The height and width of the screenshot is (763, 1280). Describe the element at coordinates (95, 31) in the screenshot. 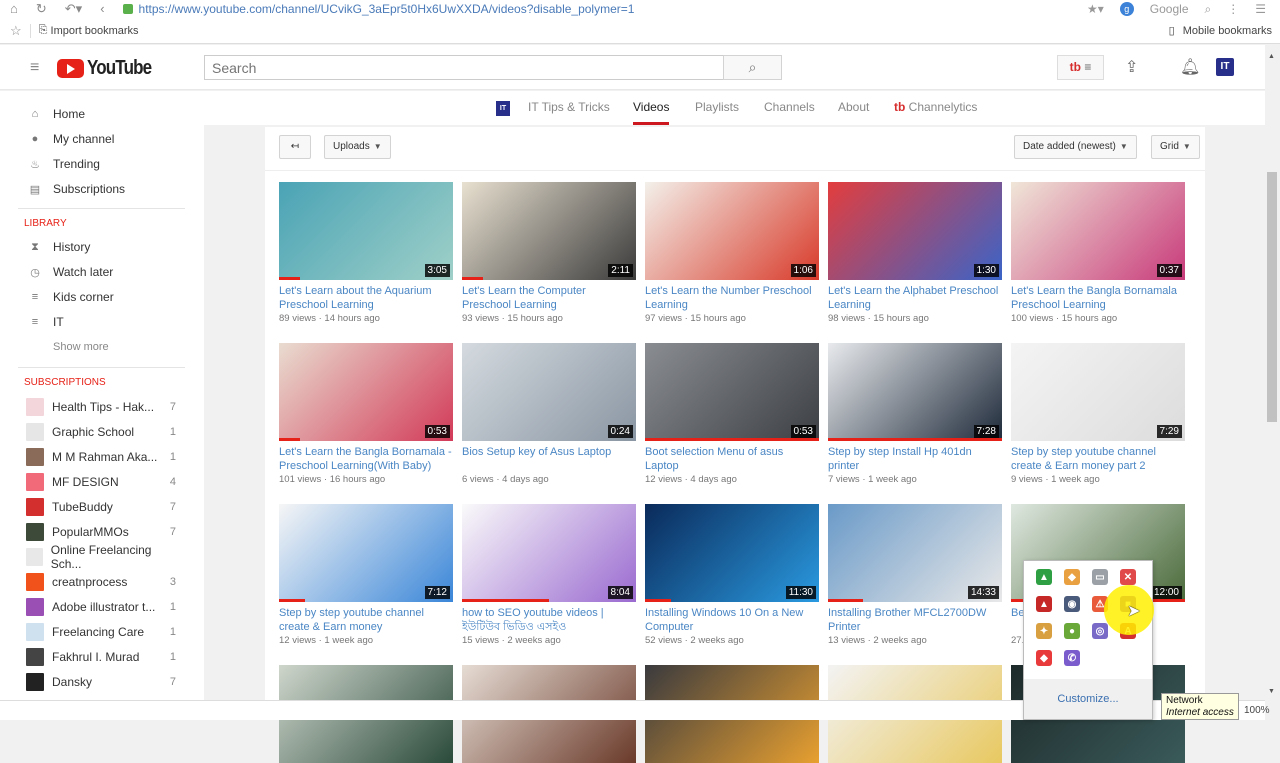

I see `import-bookmarks-link: Import bookmarks` at that location.